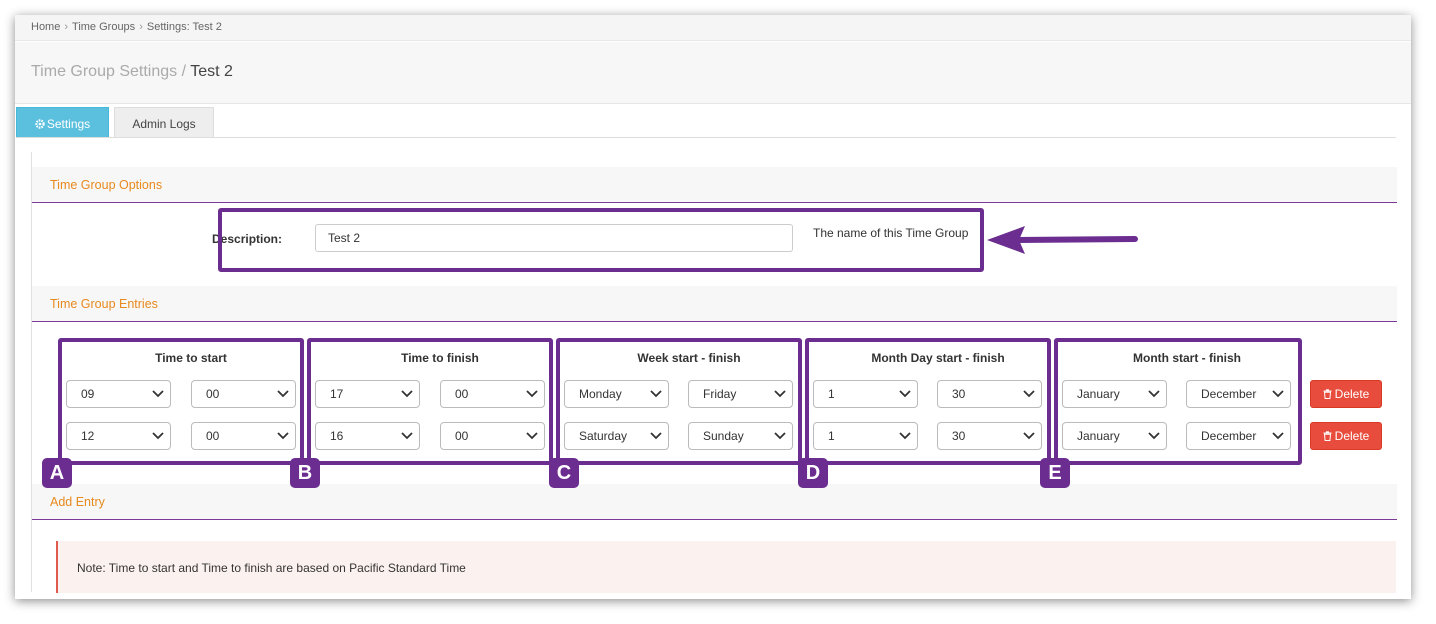  Describe the element at coordinates (813, 473) in the screenshot. I see `annotation-badge-d: D` at that location.